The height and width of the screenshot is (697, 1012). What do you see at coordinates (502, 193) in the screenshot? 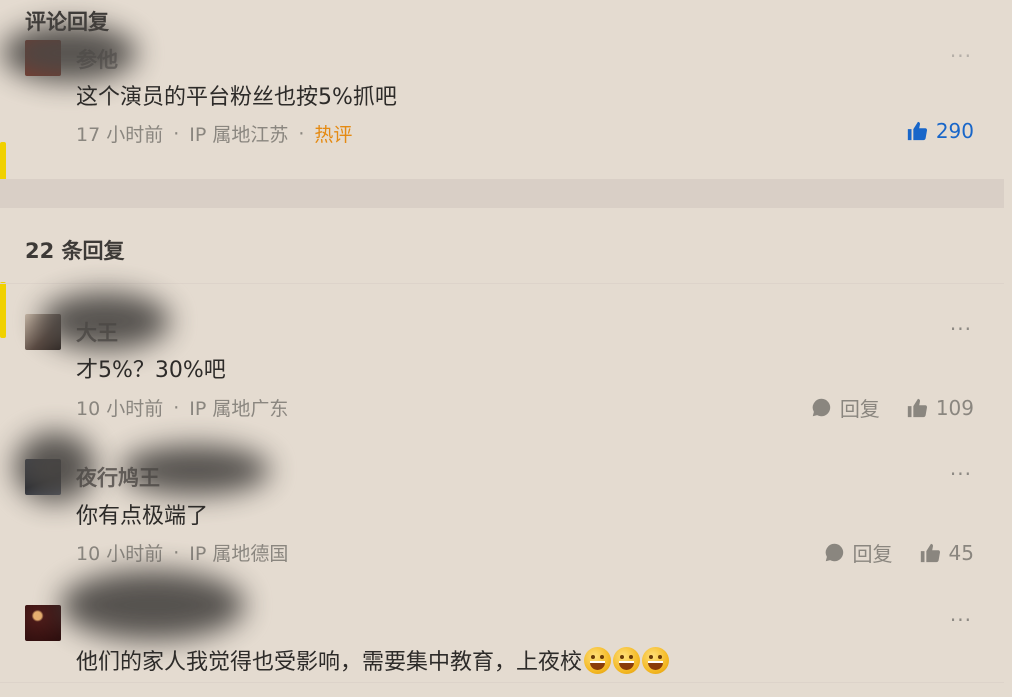
I see `section-divider` at bounding box center [502, 193].